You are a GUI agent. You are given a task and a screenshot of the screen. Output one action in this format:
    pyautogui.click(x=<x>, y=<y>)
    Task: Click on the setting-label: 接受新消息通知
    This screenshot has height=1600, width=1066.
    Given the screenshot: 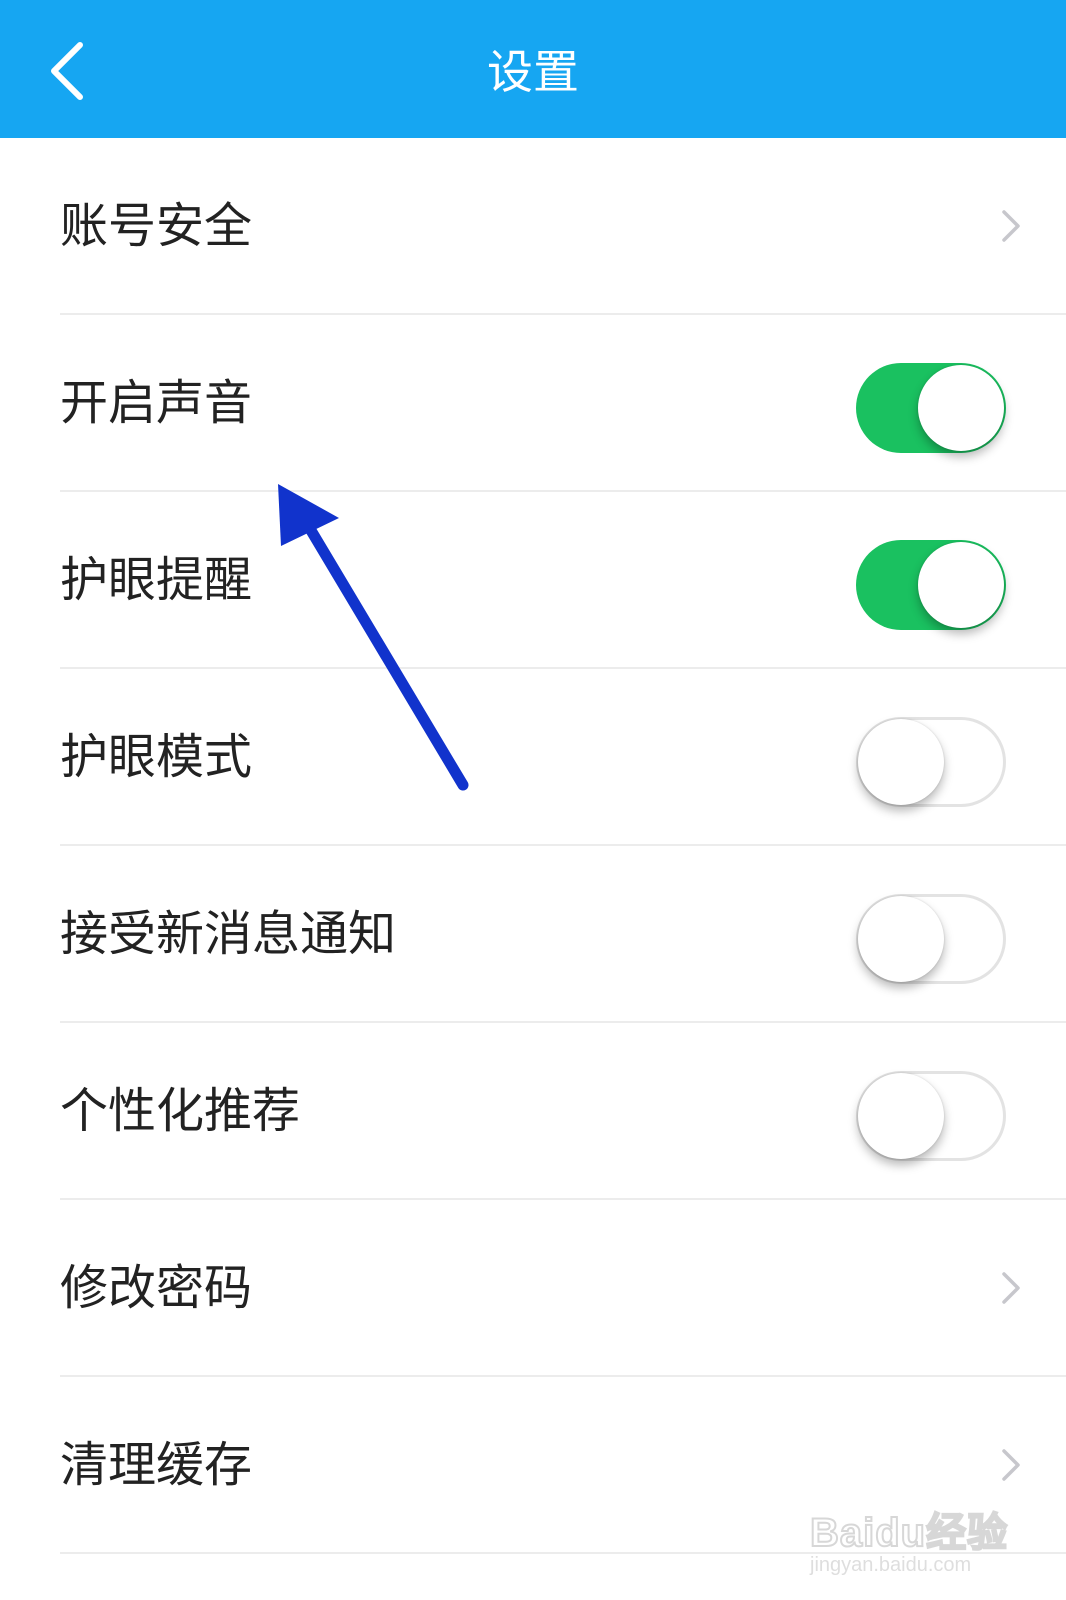 What is the action you would take?
    pyautogui.click(x=228, y=934)
    